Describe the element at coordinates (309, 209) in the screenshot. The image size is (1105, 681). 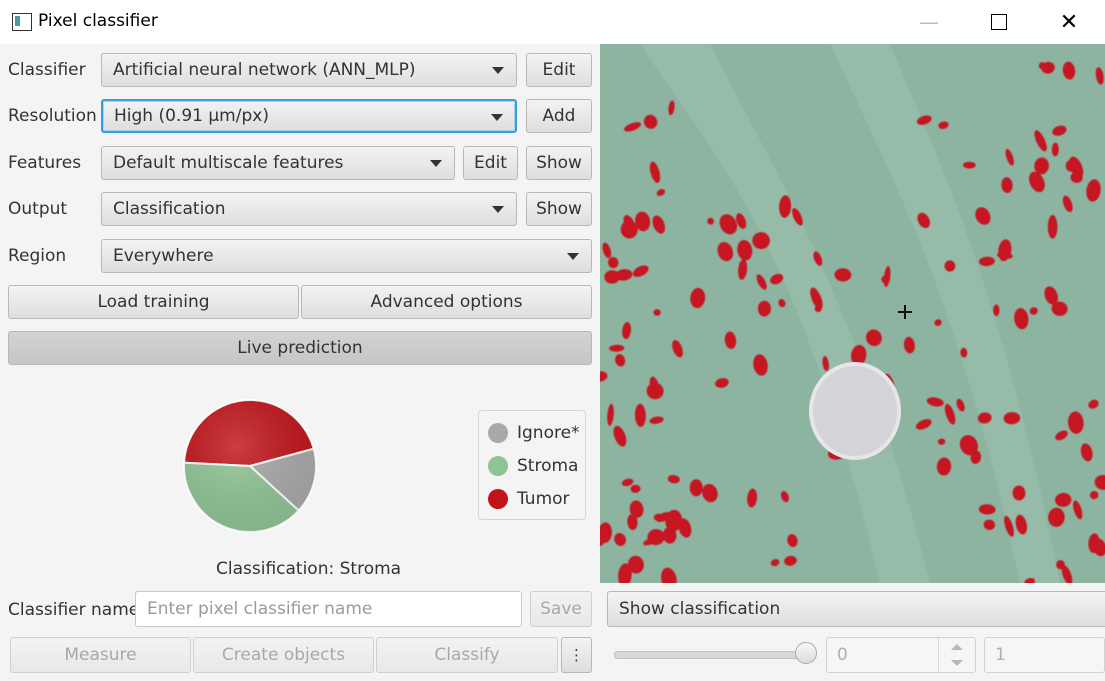
I see `output-select: Classification` at that location.